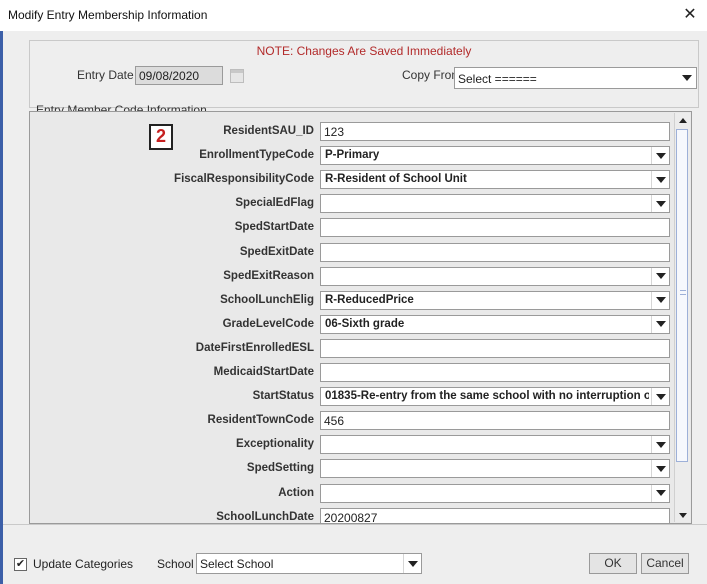 The width and height of the screenshot is (707, 584). Describe the element at coordinates (309, 563) in the screenshot. I see `school-select: Select School` at that location.